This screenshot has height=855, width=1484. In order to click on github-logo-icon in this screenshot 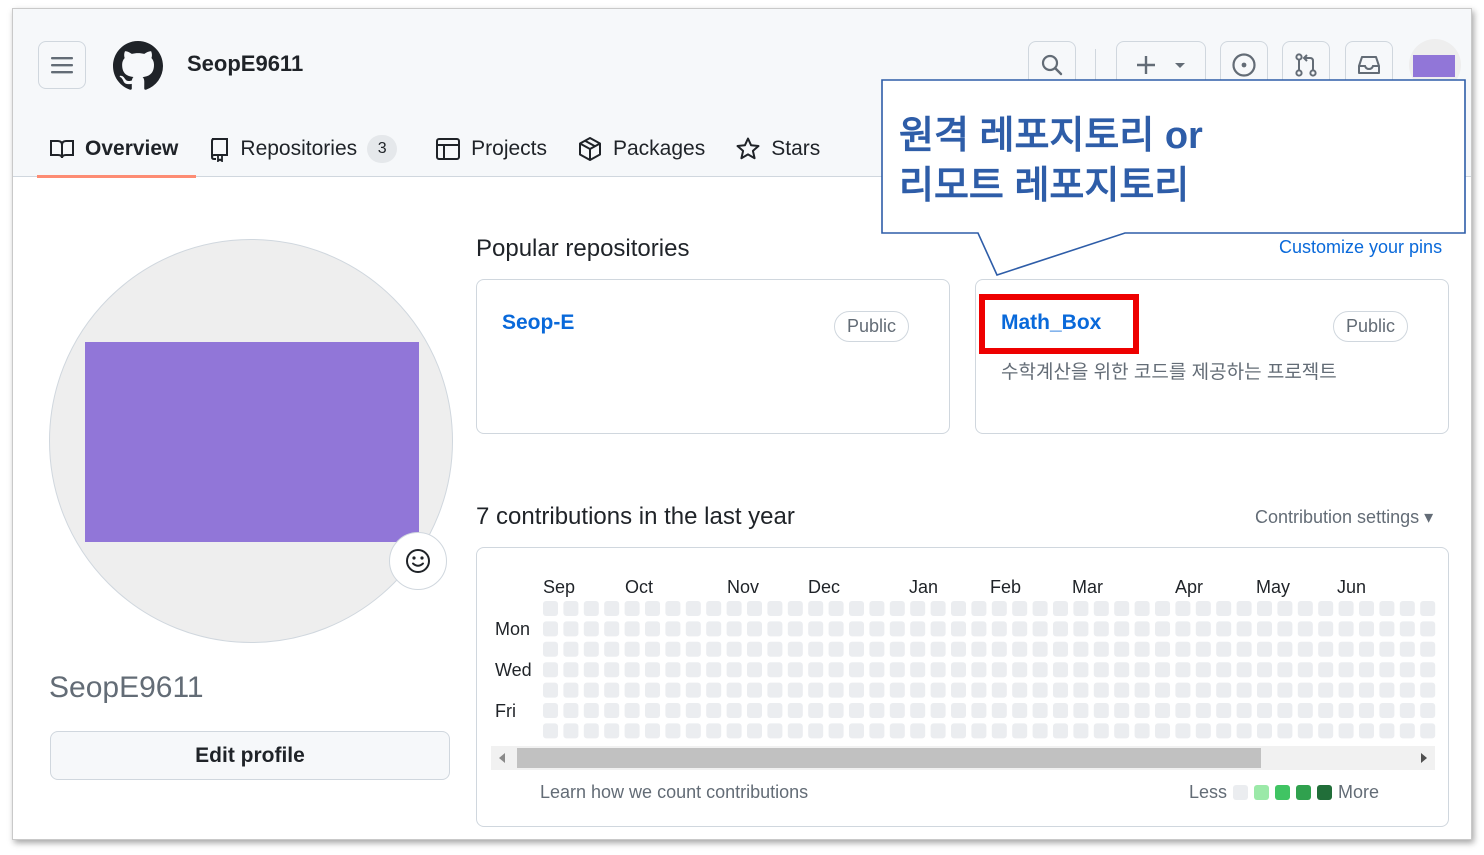, I will do `click(138, 66)`.